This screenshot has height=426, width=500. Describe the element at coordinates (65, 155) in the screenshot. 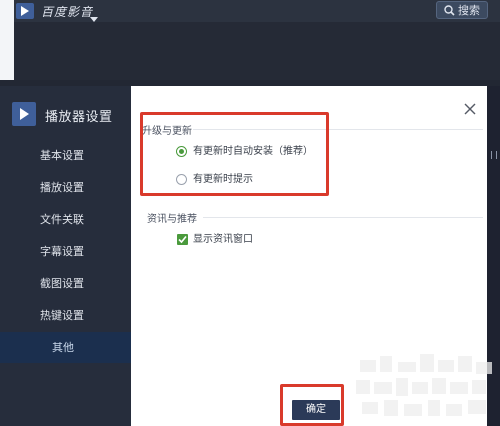

I see `sidebar-item-basic: 基本设置` at that location.